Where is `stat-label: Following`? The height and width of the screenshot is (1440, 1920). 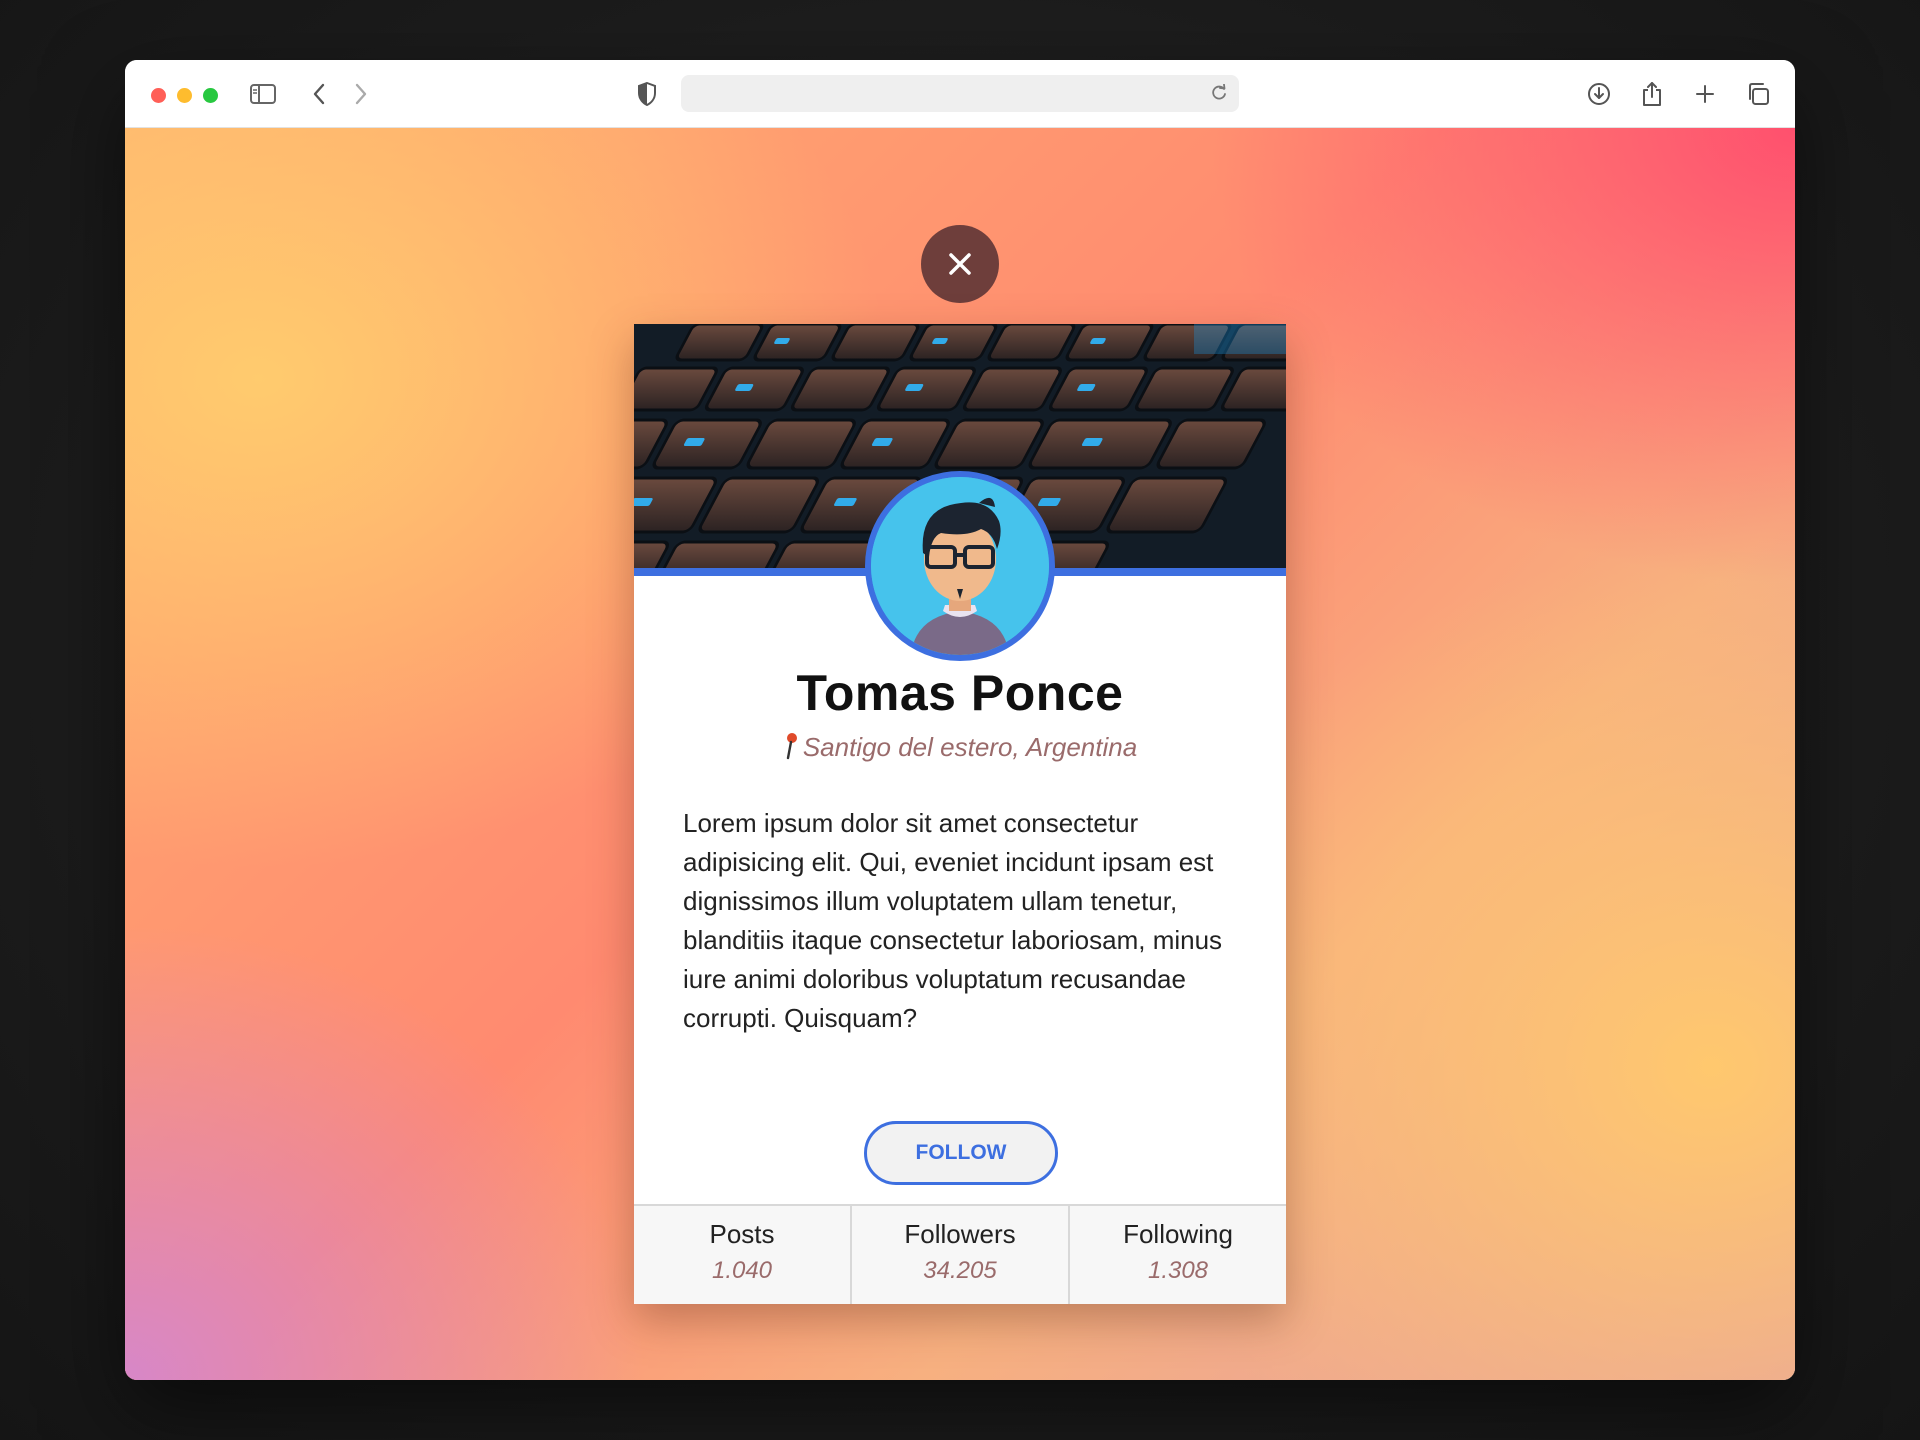
stat-label: Following is located at coordinates (1178, 1234).